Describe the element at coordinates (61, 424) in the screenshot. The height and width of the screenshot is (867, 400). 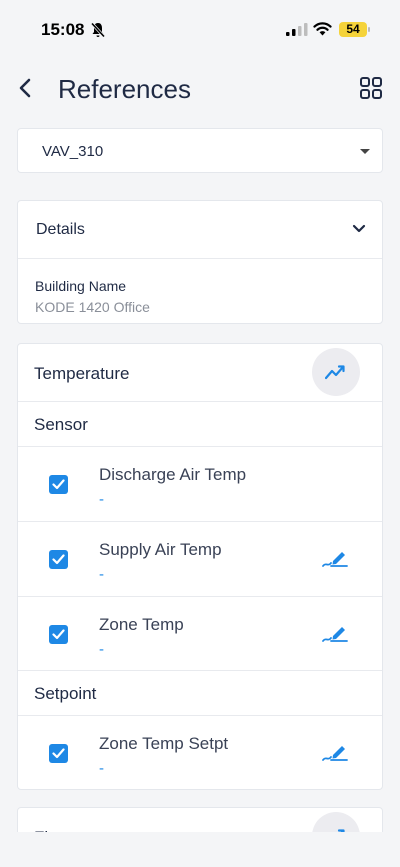
I see `sensor-section-label: Sensor` at that location.